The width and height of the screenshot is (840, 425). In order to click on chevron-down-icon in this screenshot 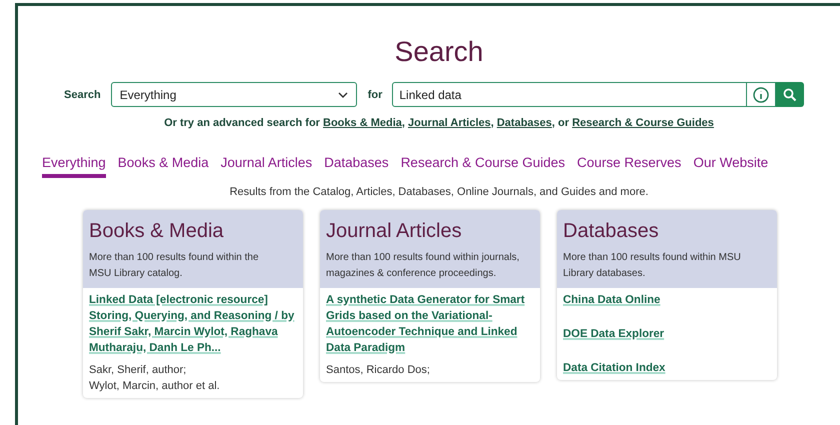, I will do `click(343, 95)`.